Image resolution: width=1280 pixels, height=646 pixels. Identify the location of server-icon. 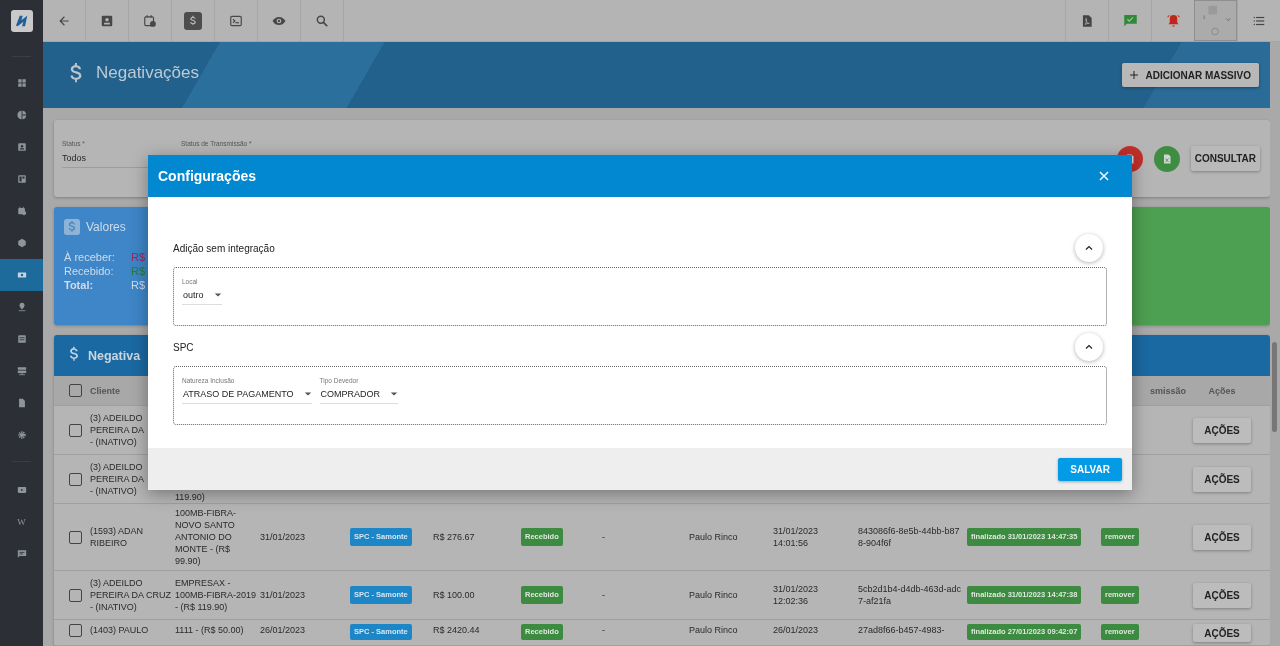
(21, 371).